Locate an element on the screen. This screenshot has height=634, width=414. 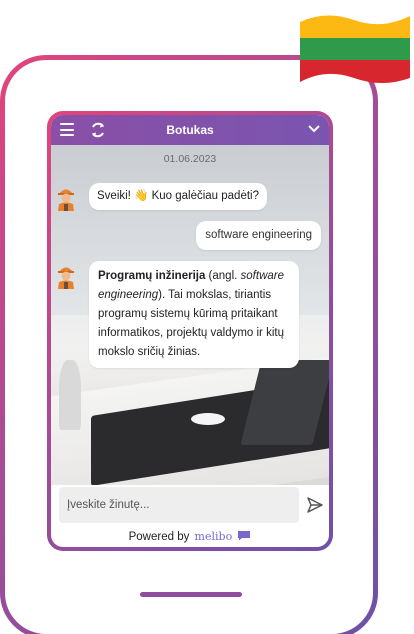
message-text: (angl. is located at coordinates (223, 276).